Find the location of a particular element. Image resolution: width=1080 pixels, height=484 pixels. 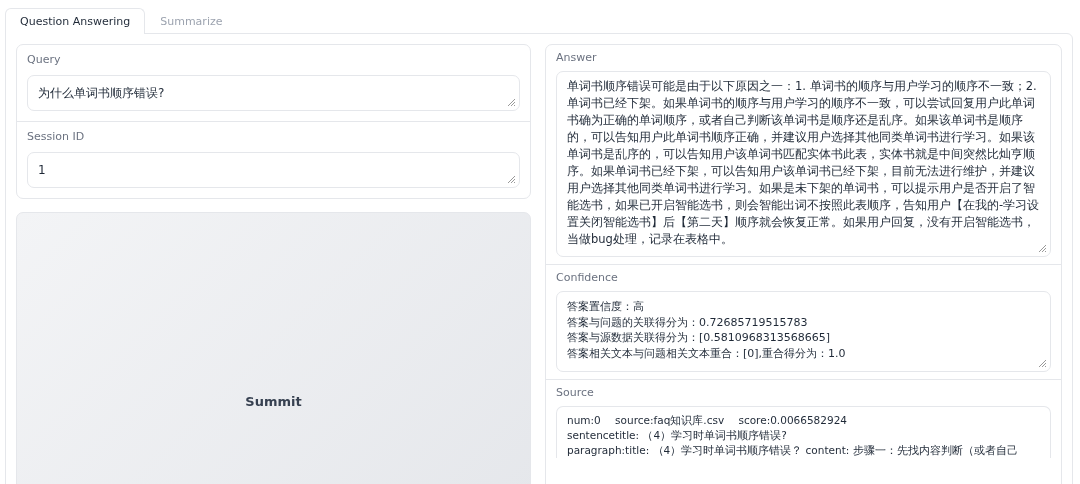

confidence-line: 答案与问题的关联得分为：0.72685719515783 is located at coordinates (687, 322).